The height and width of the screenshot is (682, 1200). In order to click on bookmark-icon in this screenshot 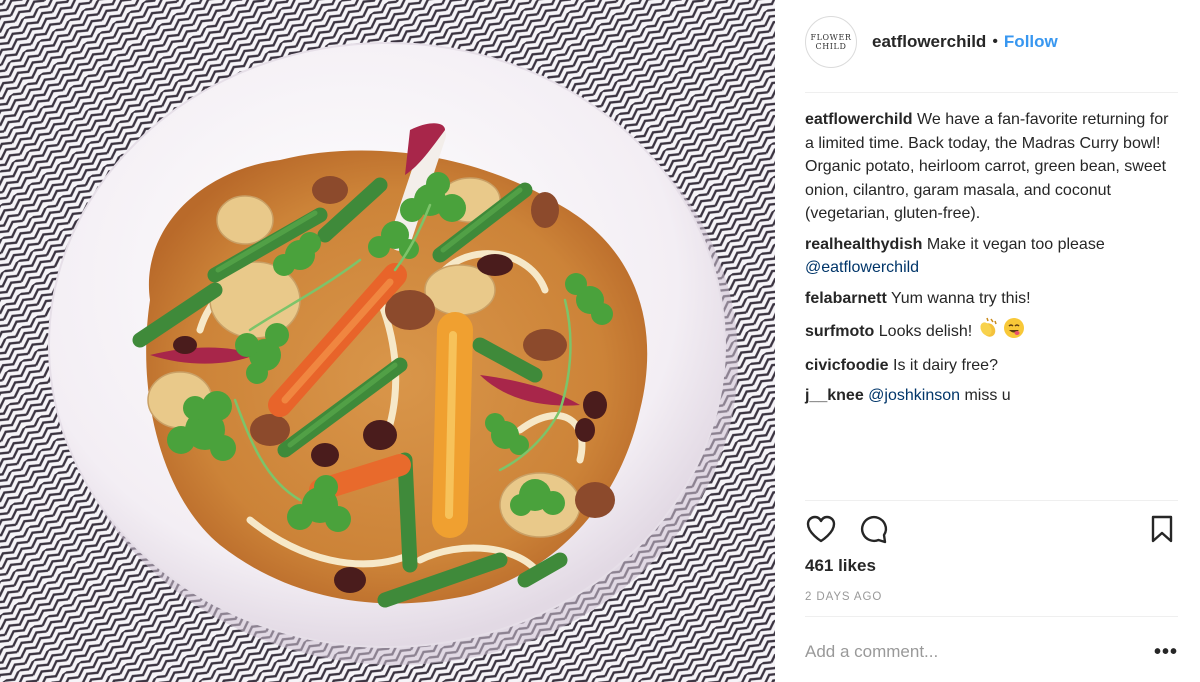, I will do `click(1162, 529)`.